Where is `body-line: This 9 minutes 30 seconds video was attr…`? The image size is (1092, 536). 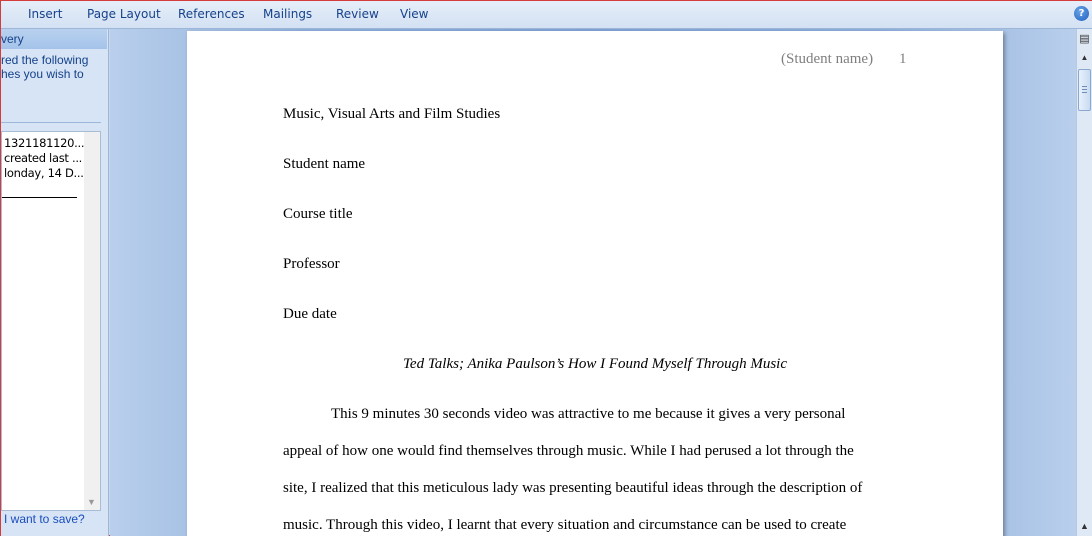 body-line: This 9 minutes 30 seconds video was attr… is located at coordinates (588, 414).